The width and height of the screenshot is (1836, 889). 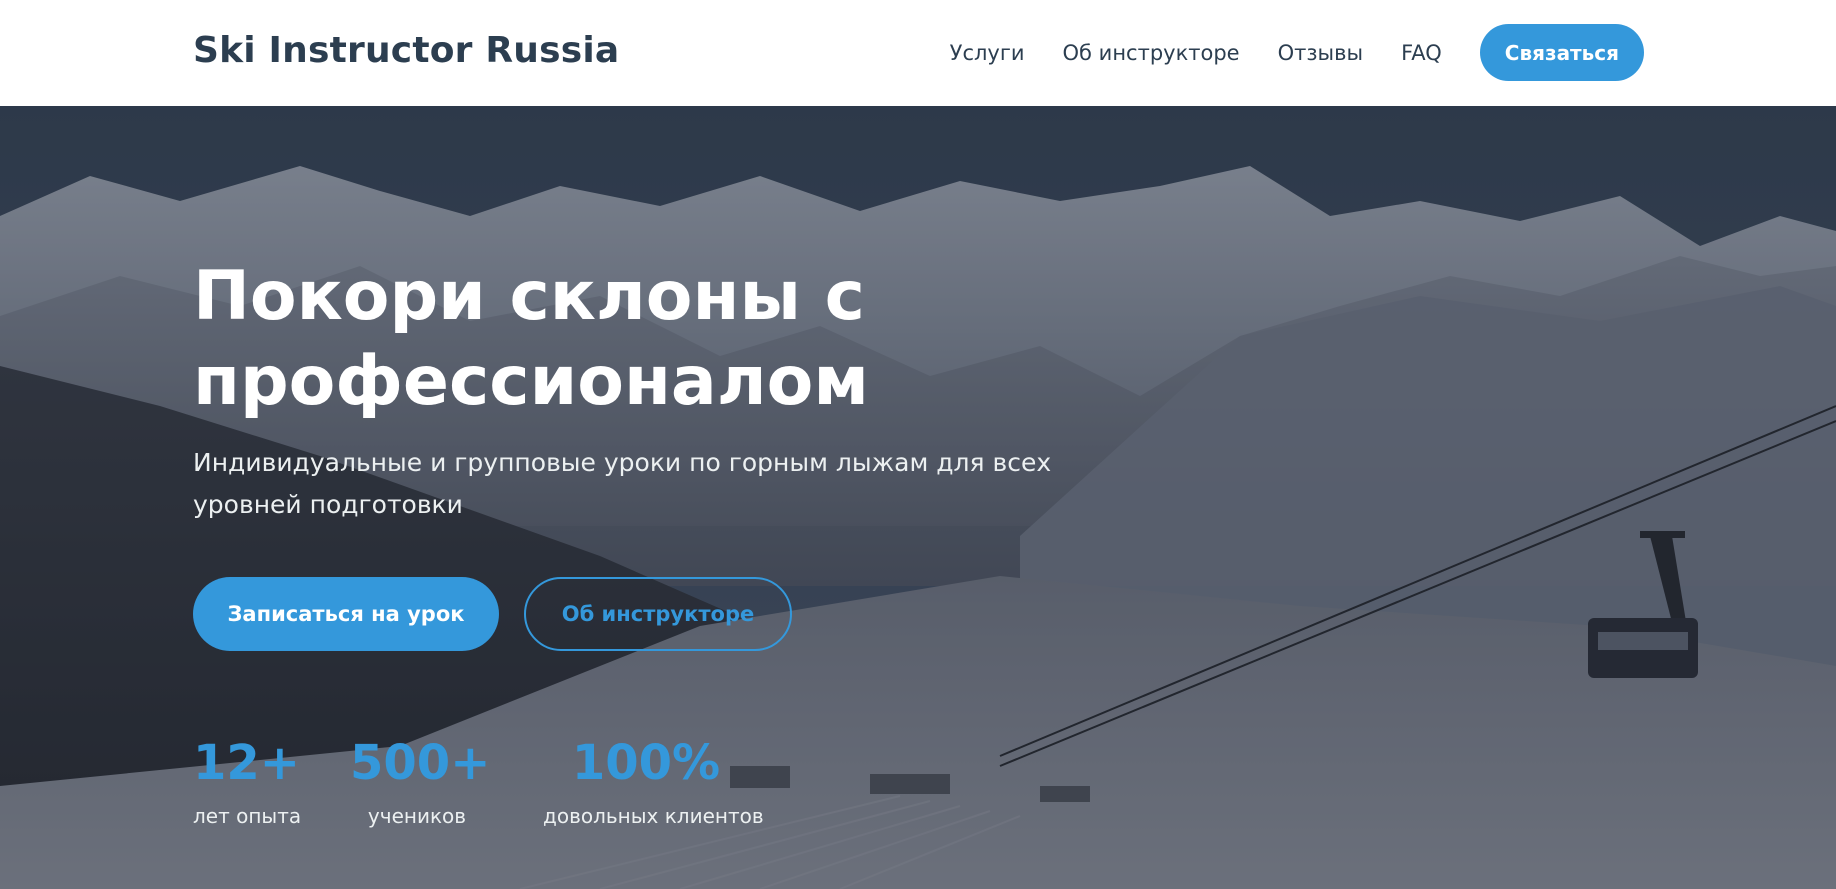 What do you see at coordinates (1421, 53) in the screenshot?
I see `nav-link-faq: FAQ` at bounding box center [1421, 53].